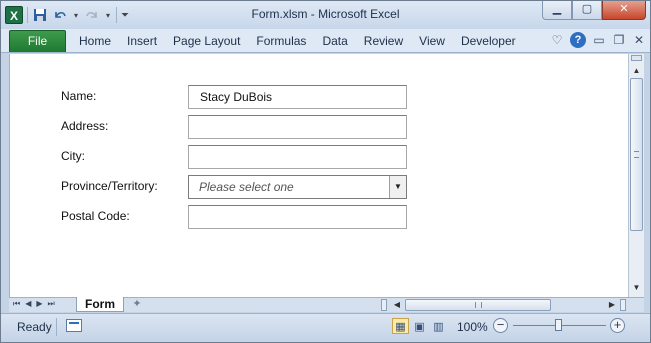  What do you see at coordinates (636, 71) in the screenshot?
I see `scroll-up-icon: ▲` at bounding box center [636, 71].